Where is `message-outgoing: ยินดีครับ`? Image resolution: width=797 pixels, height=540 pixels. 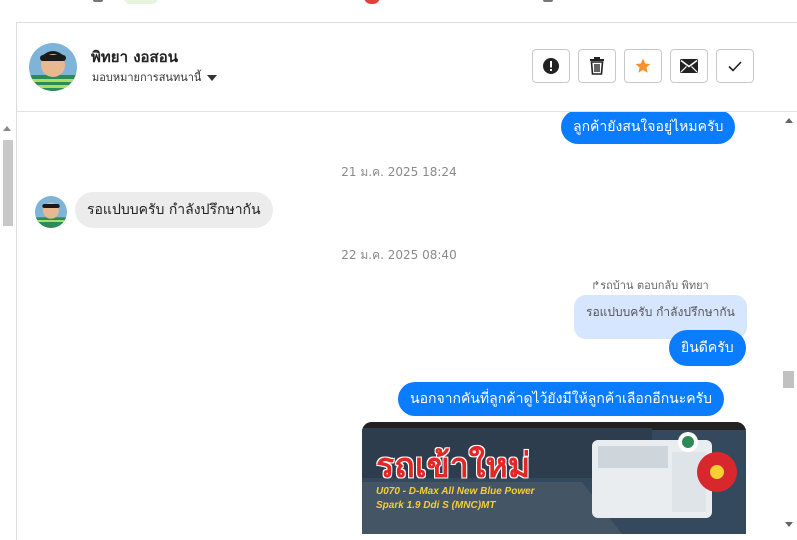
message-outgoing: ยินดีครับ is located at coordinates (707, 348).